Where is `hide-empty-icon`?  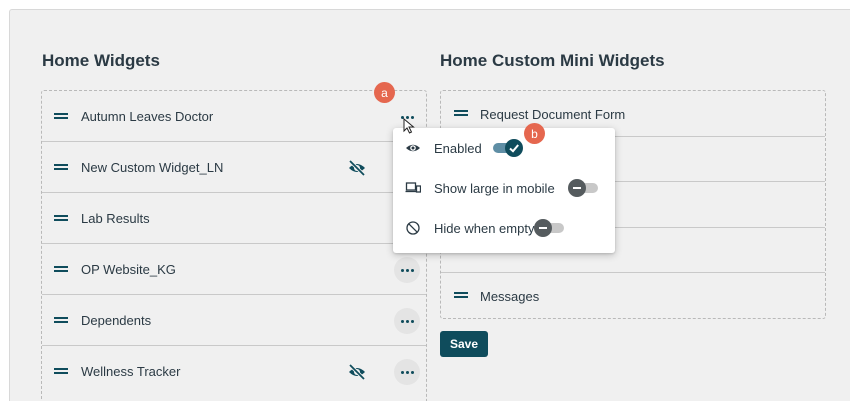 hide-empty-icon is located at coordinates (413, 228).